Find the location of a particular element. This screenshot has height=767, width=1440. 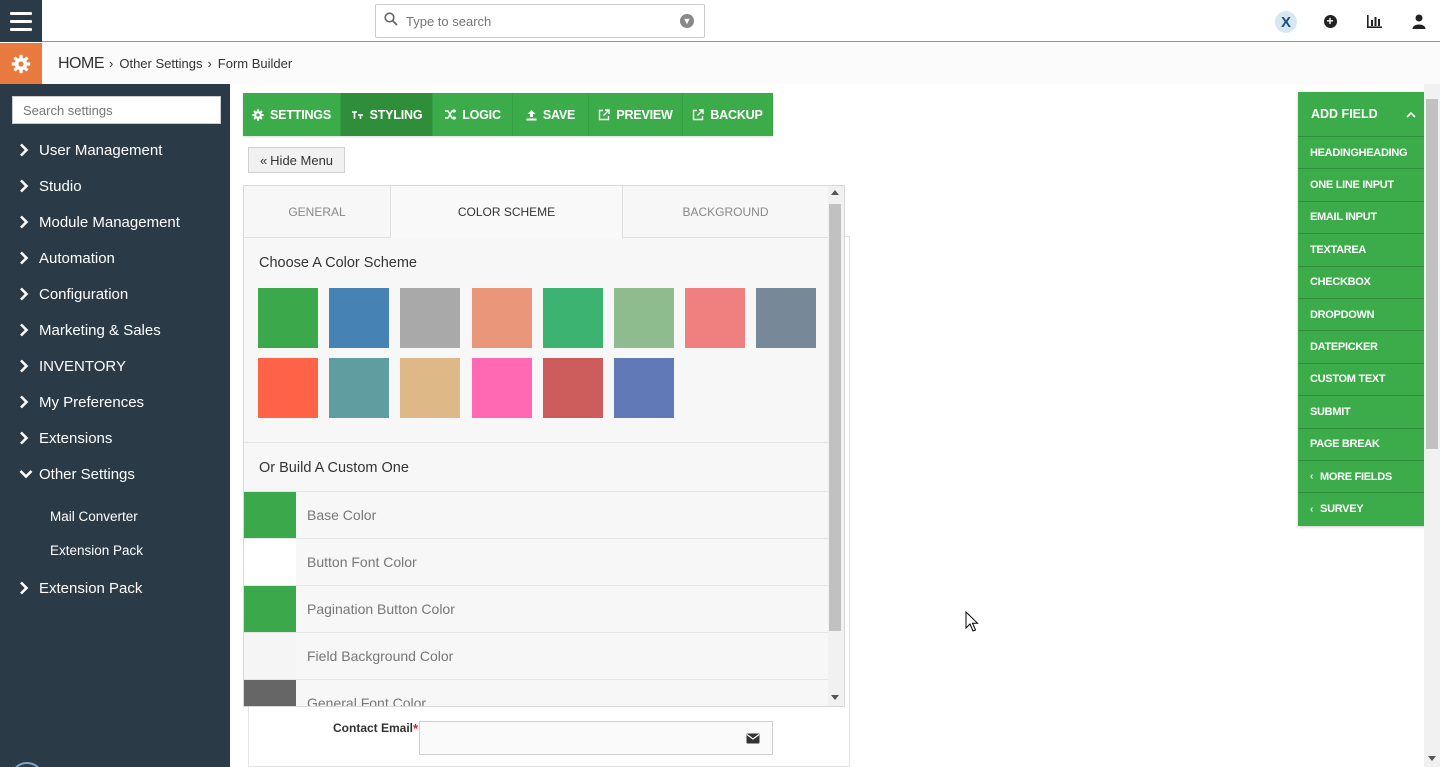

chevron-down-circle-icon: ▼ is located at coordinates (687, 21).